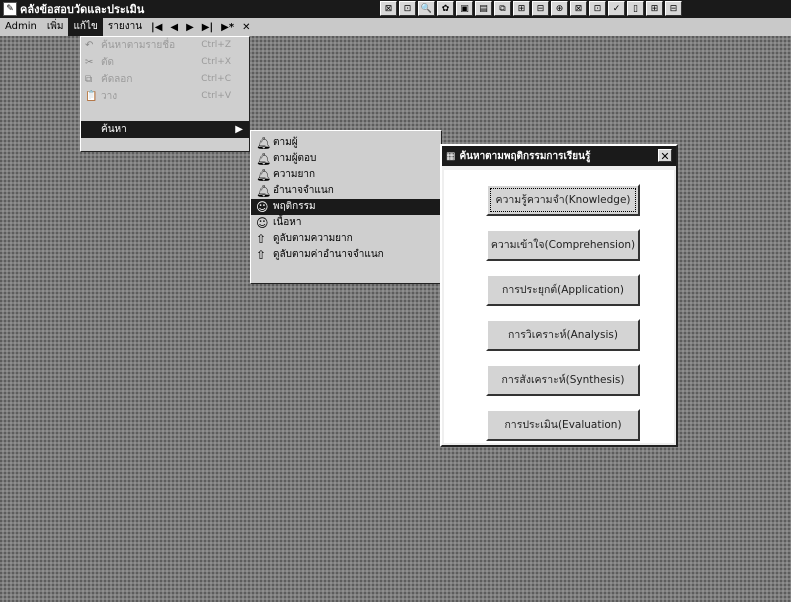 The height and width of the screenshot is (602, 791). What do you see at coordinates (227, 27) in the screenshot?
I see `new-record-button: ▶*` at bounding box center [227, 27].